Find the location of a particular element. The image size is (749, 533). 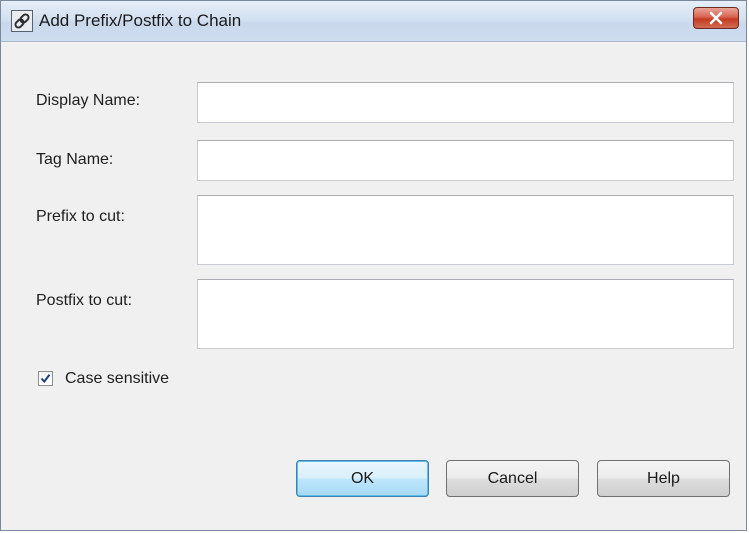

case-sensitive-checkbox is located at coordinates (45, 378).